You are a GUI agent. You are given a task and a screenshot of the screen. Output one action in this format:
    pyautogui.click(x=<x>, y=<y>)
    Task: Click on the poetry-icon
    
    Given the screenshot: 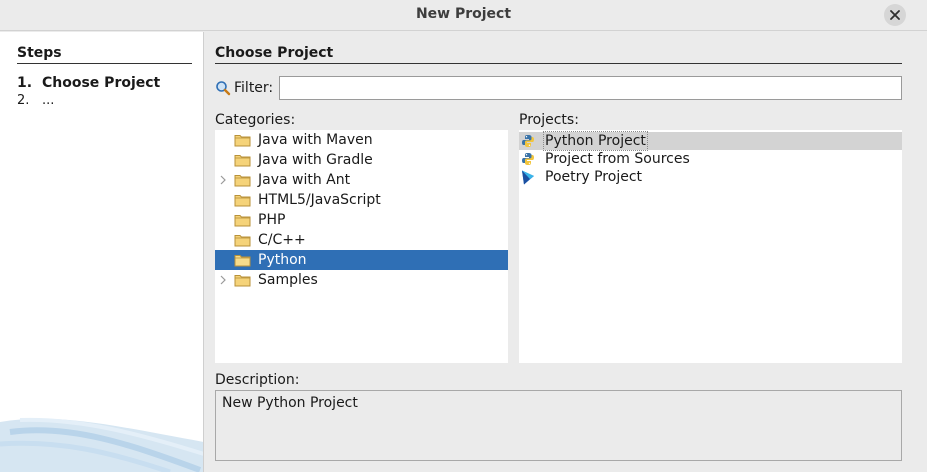 What is the action you would take?
    pyautogui.click(x=528, y=177)
    